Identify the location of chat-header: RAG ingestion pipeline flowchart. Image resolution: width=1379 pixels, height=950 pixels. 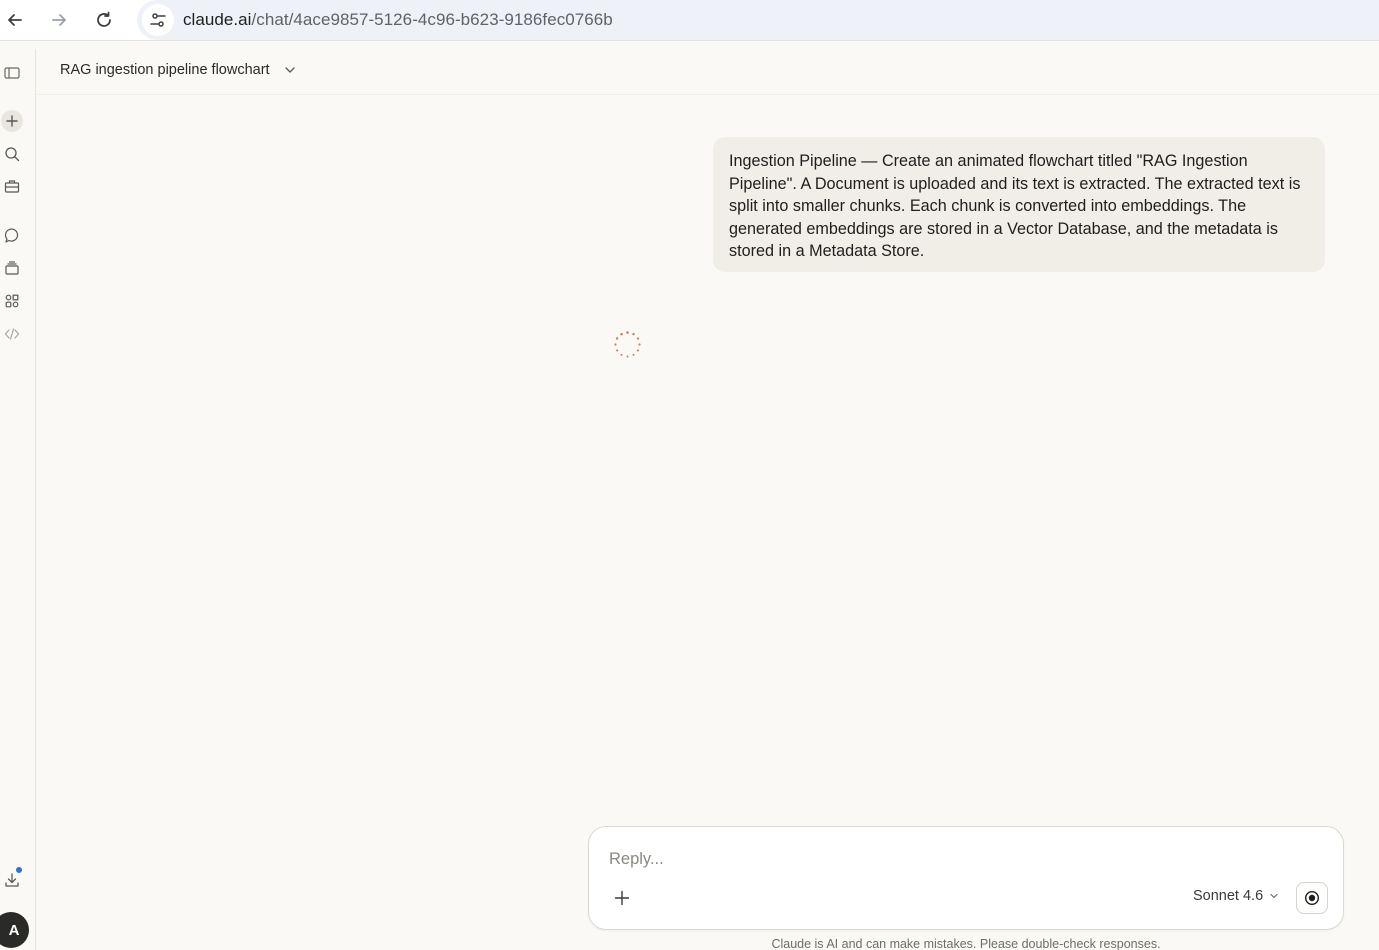
(708, 72).